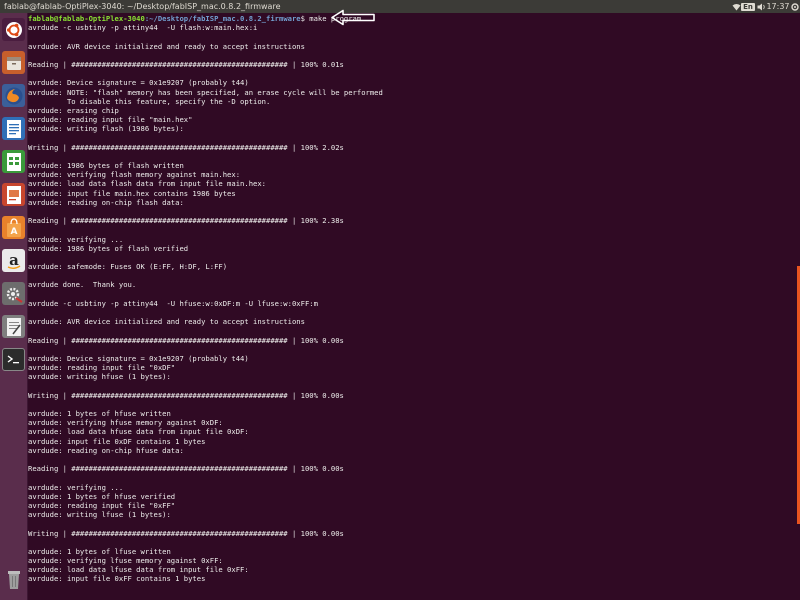 Image resolution: width=800 pixels, height=600 pixels. I want to click on keyboard-layout-indicator: En, so click(748, 6).